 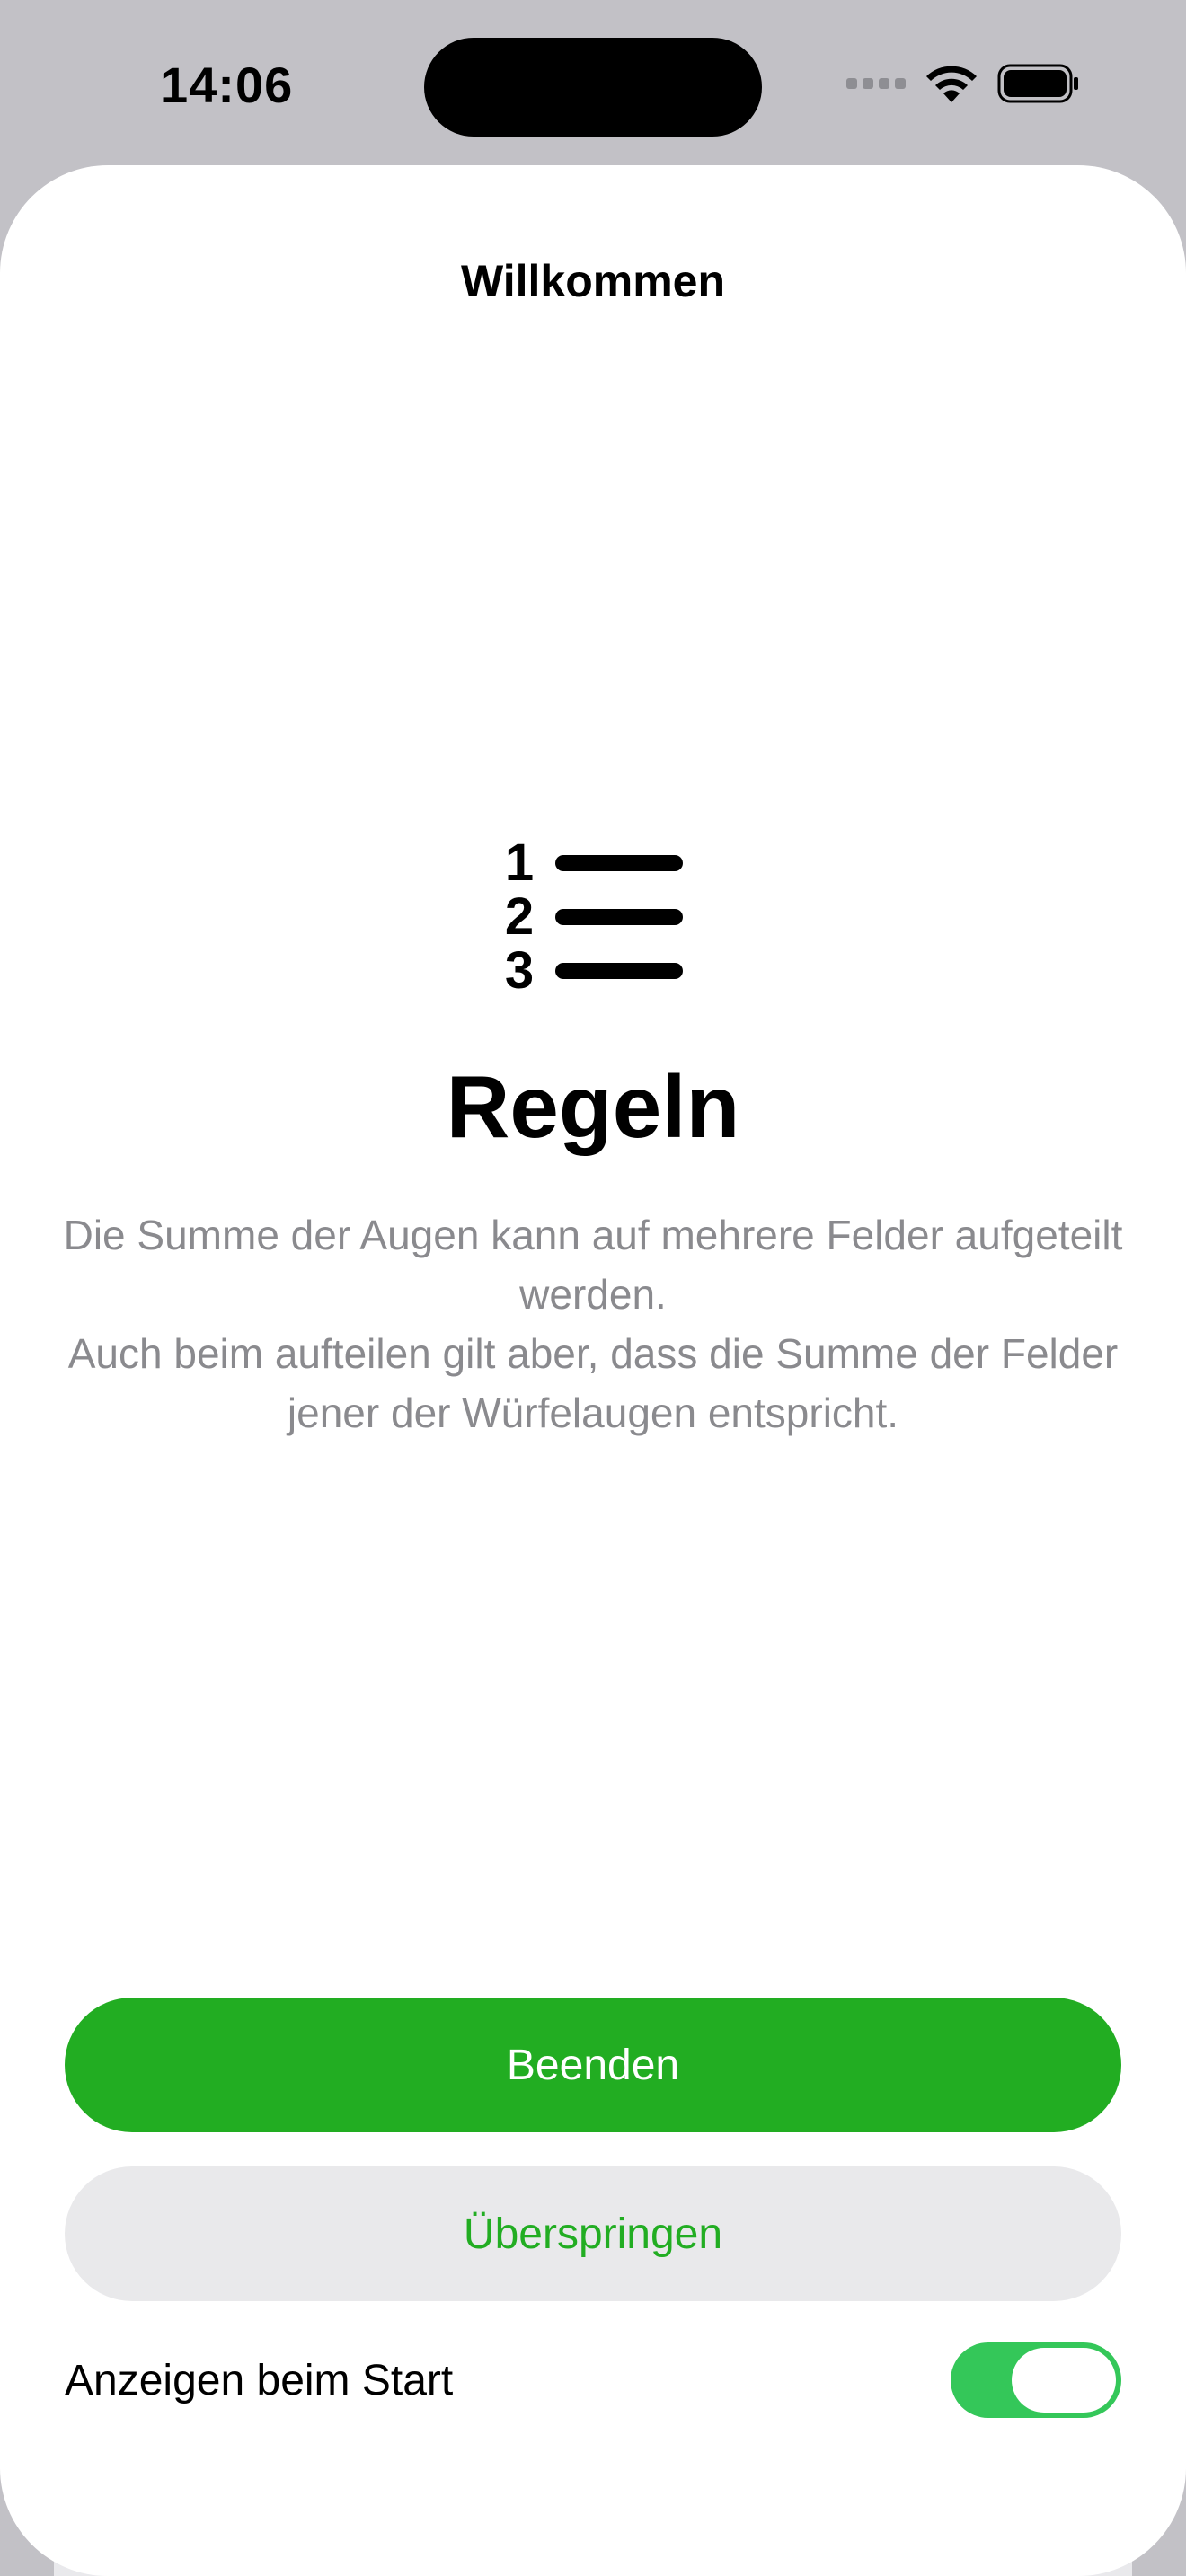 I want to click on numbered-list-icon: 1 2 3, so click(x=594, y=918).